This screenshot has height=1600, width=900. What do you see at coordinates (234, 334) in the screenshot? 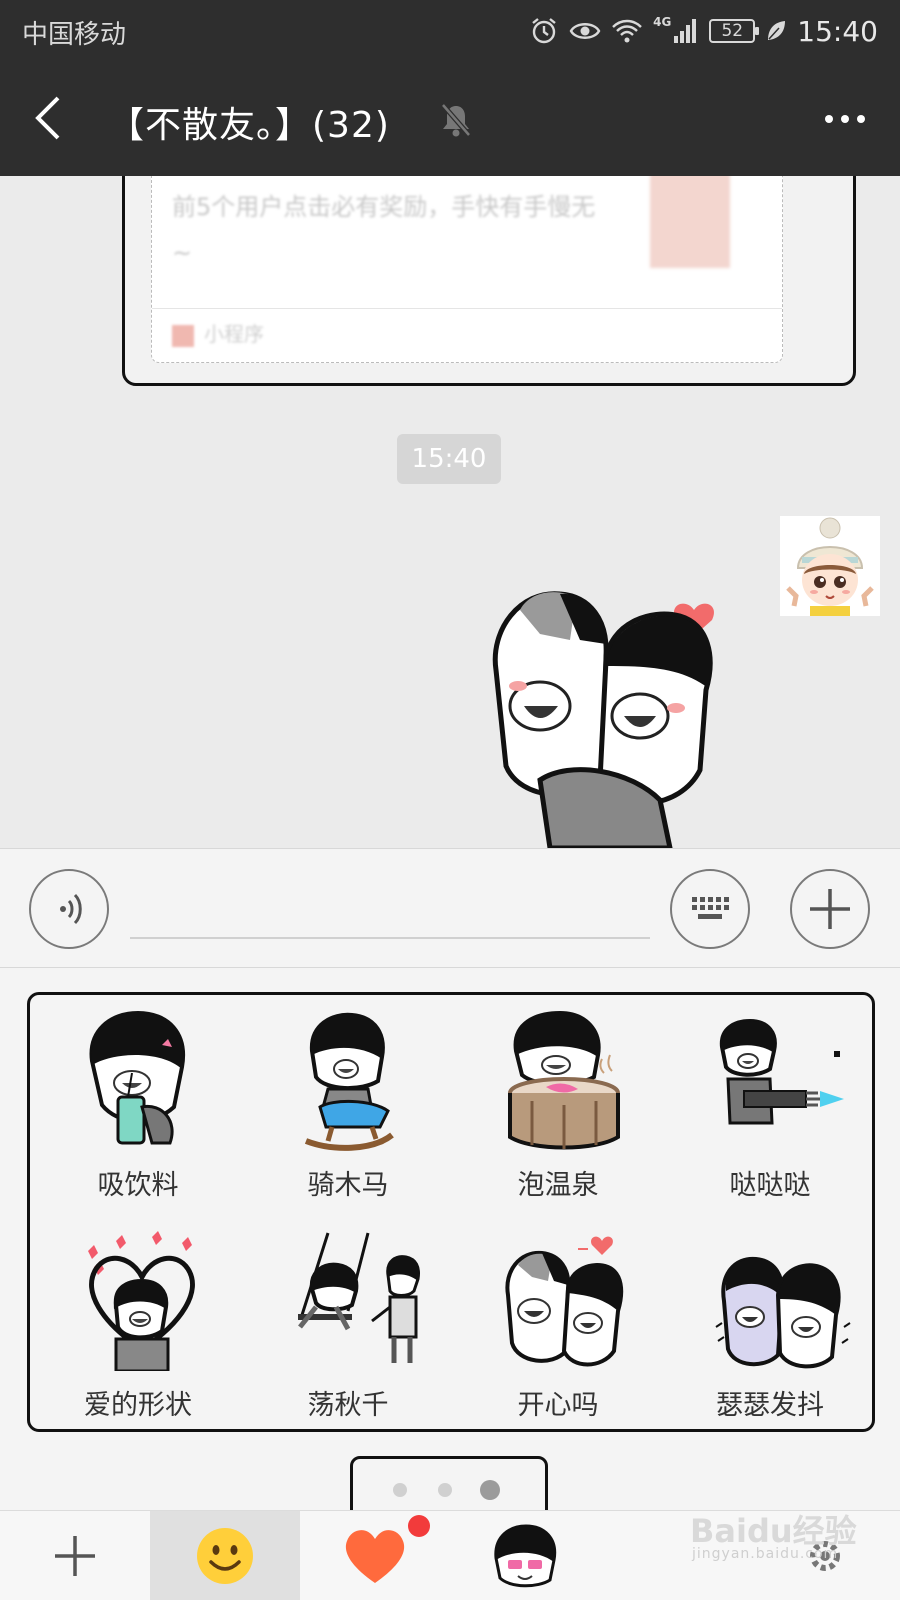
I see `card-source-label: 小程序` at bounding box center [234, 334].